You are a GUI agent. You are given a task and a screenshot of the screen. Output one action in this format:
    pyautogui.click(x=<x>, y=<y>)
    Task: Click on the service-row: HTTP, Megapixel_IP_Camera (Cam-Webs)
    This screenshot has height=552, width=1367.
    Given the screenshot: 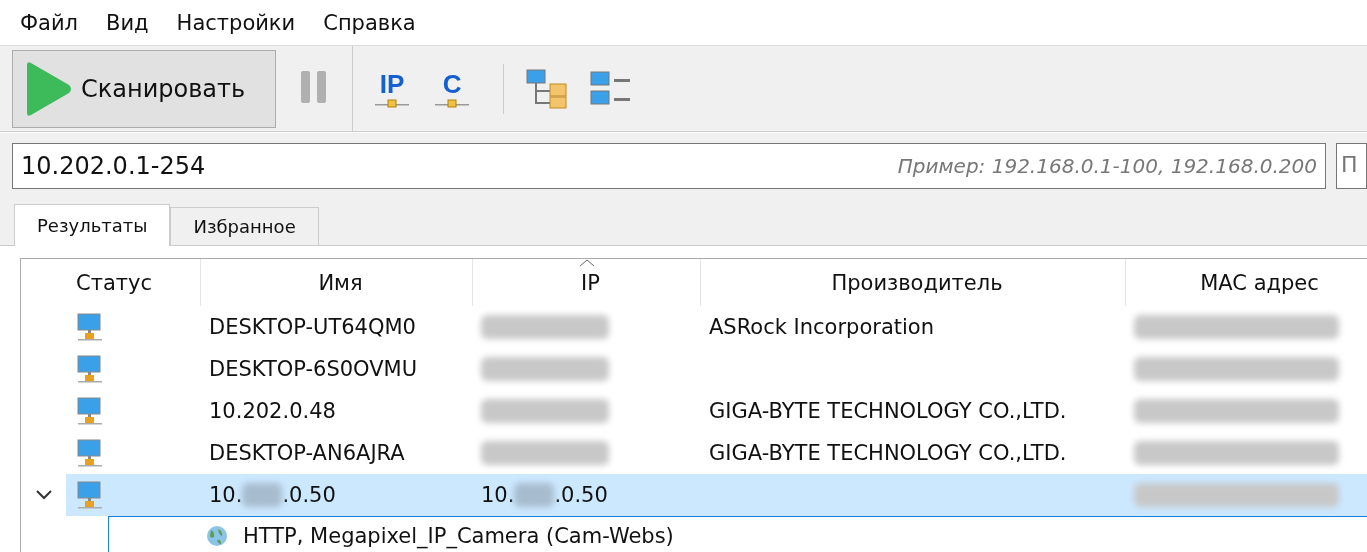 What is the action you would take?
    pyautogui.click(x=737, y=534)
    